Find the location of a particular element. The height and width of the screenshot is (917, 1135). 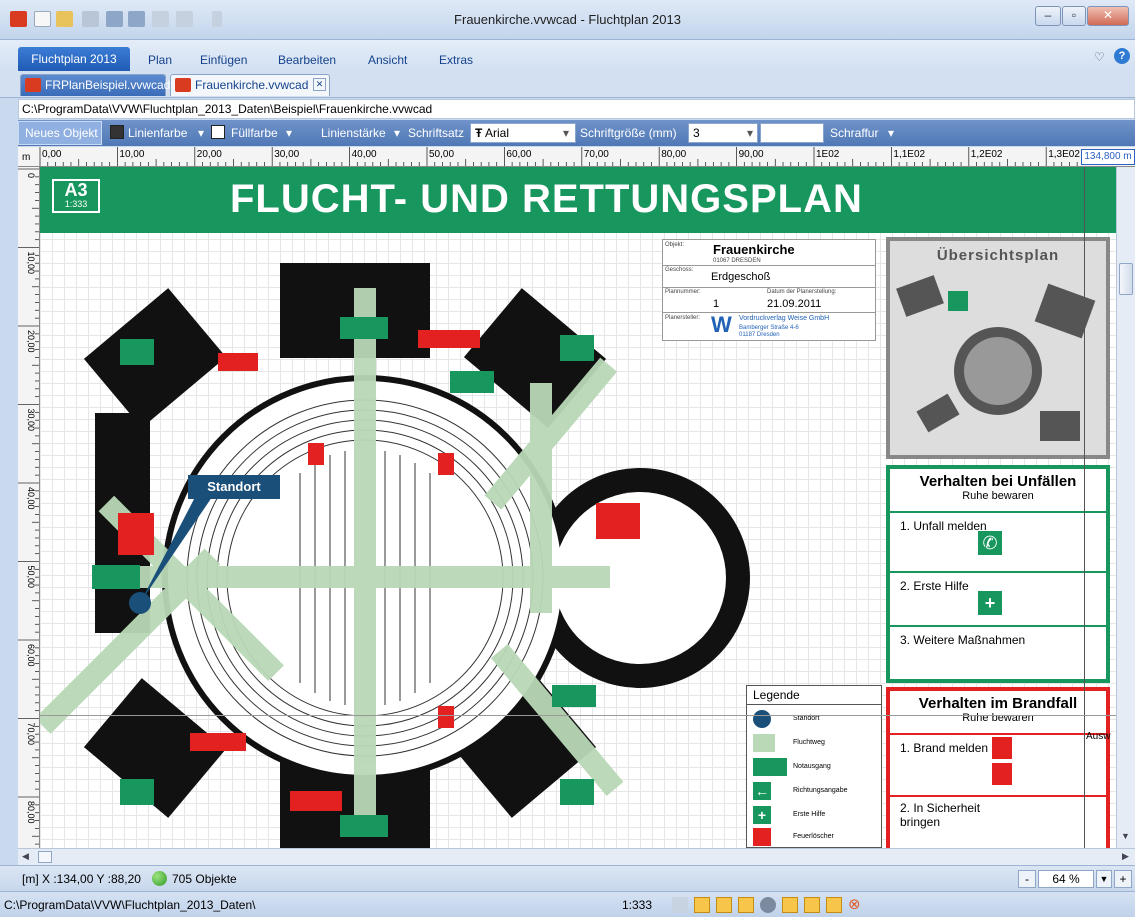

legend-label: Notausgang is located at coordinates (812, 766).